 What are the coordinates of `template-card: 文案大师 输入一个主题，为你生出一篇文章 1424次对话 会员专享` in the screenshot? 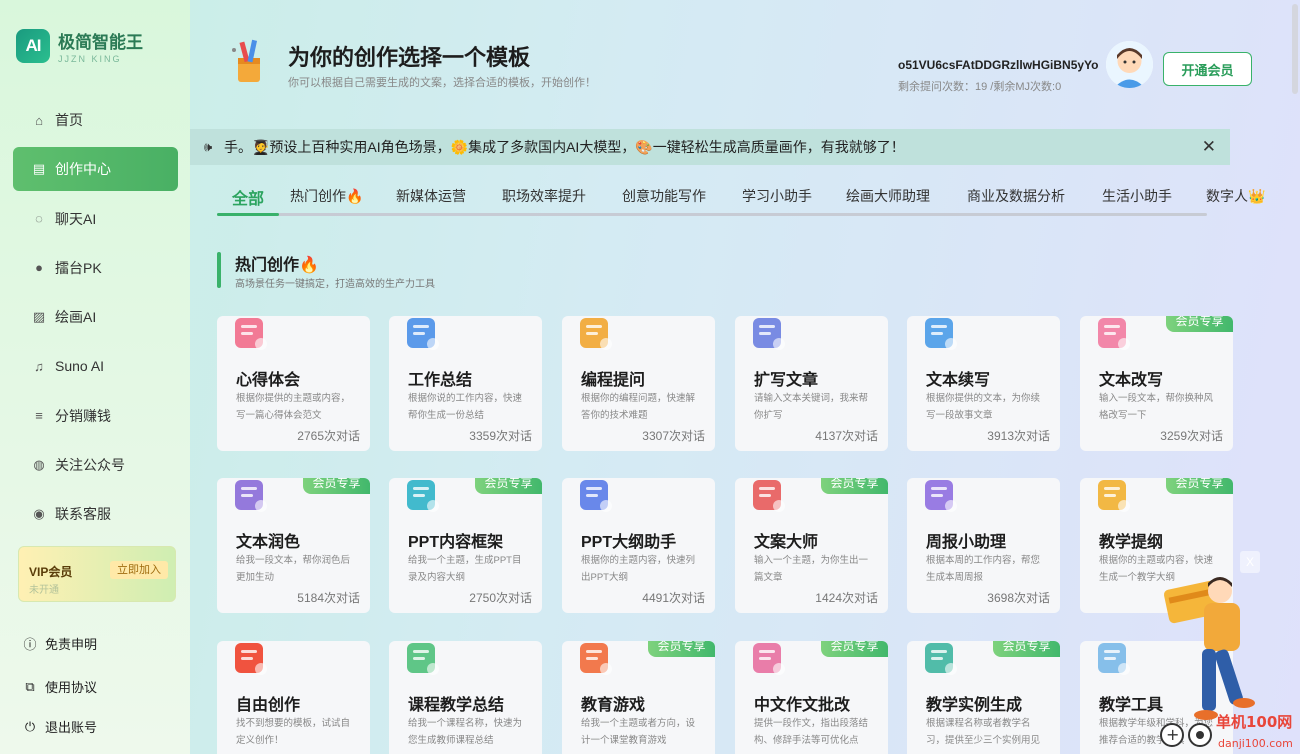 It's located at (811, 545).